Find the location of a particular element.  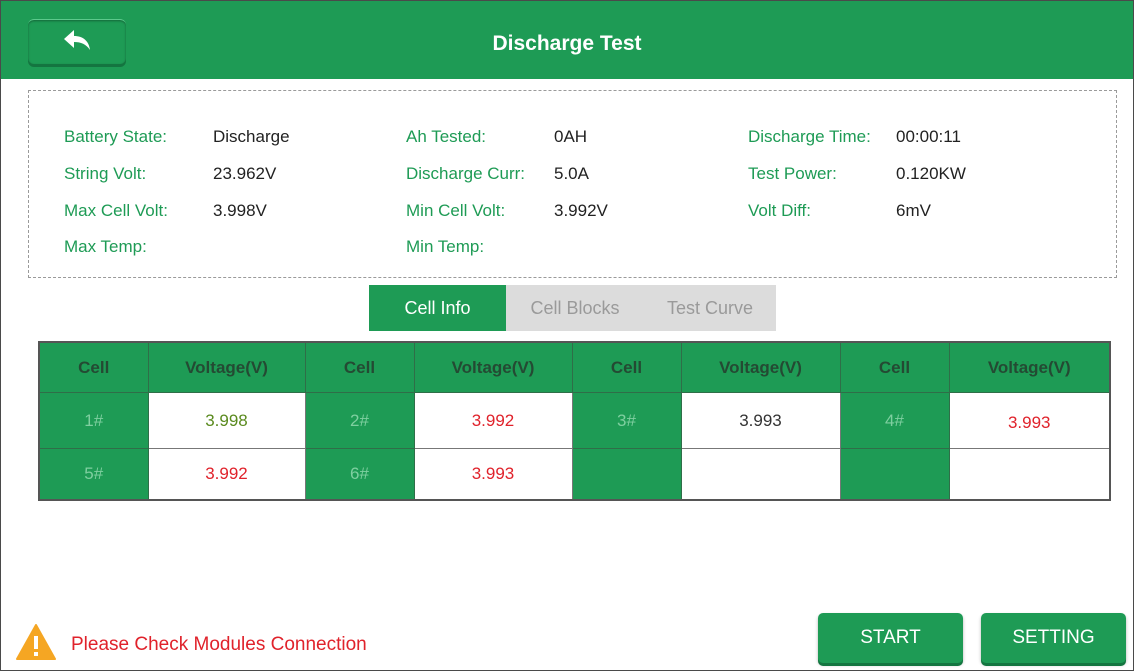

header-bar: Discharge Test is located at coordinates (567, 40).